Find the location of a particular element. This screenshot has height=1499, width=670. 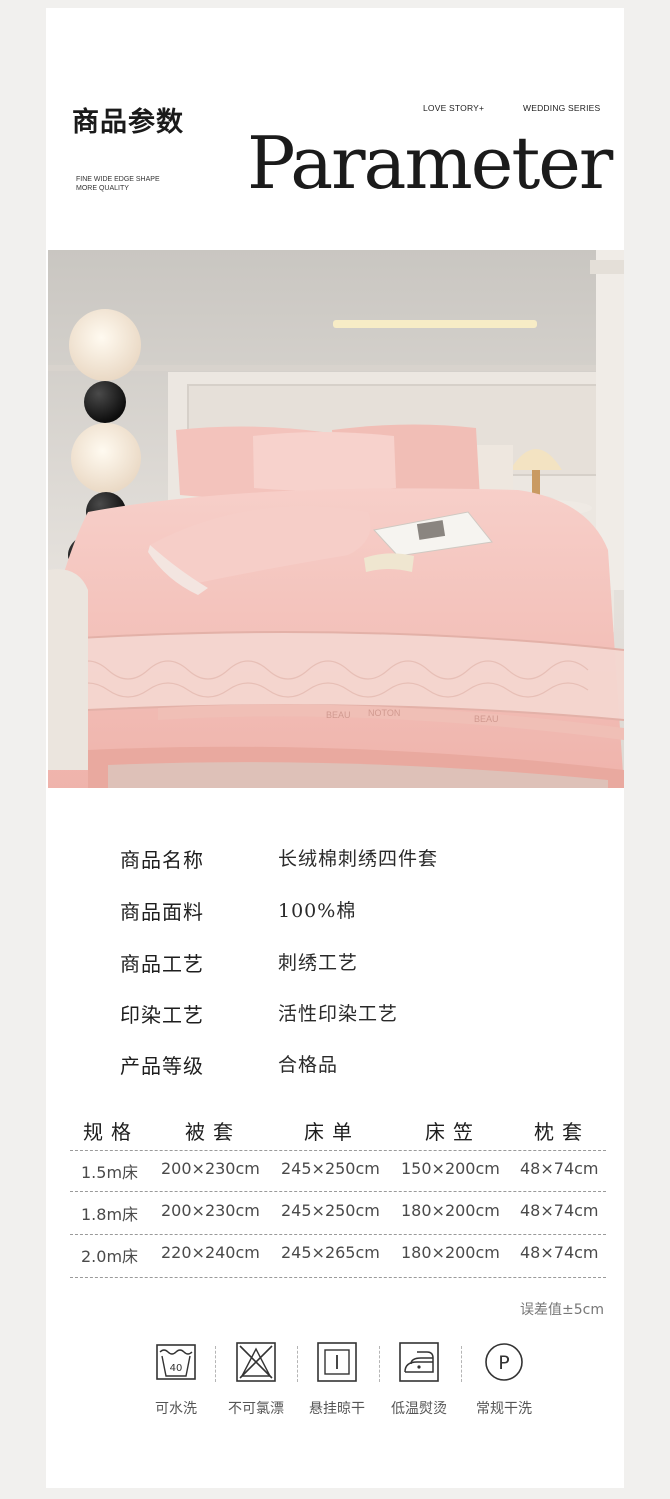

care-label: 常规干洗 is located at coordinates (504, 1409).